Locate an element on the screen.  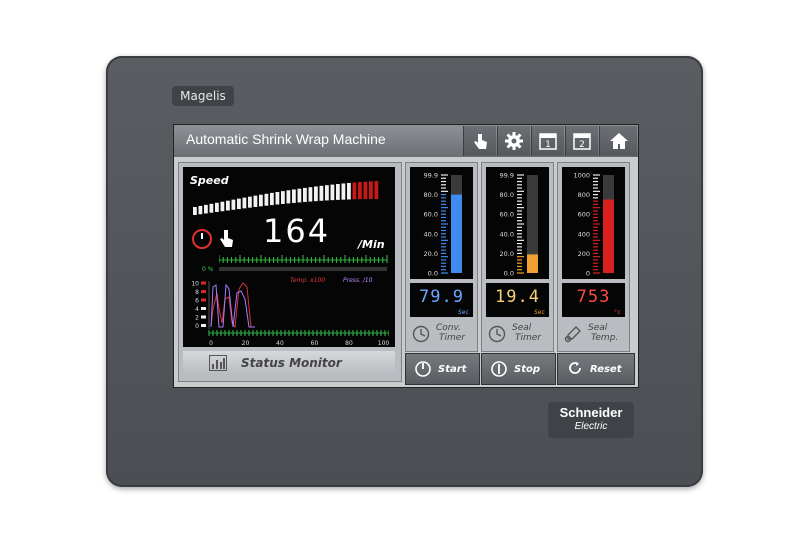
temp-value: 753 is located at coordinates (593, 297).